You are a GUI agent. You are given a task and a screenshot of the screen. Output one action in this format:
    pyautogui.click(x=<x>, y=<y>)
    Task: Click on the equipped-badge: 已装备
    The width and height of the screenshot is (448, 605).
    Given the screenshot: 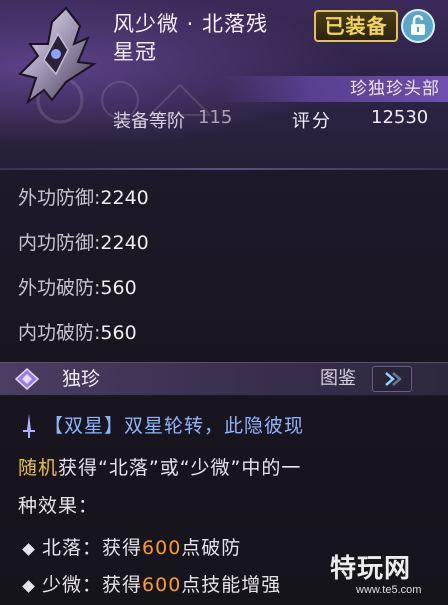 What is the action you would take?
    pyautogui.click(x=356, y=26)
    